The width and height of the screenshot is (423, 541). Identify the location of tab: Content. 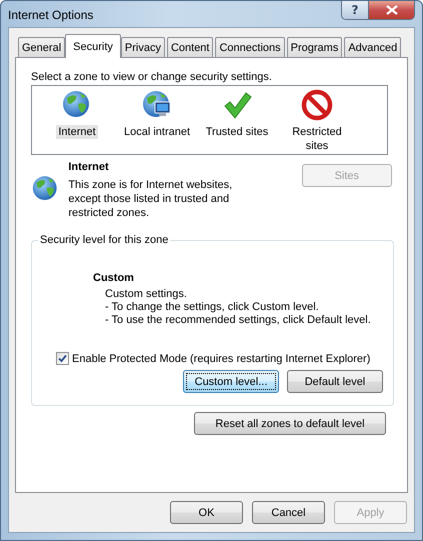
(190, 47).